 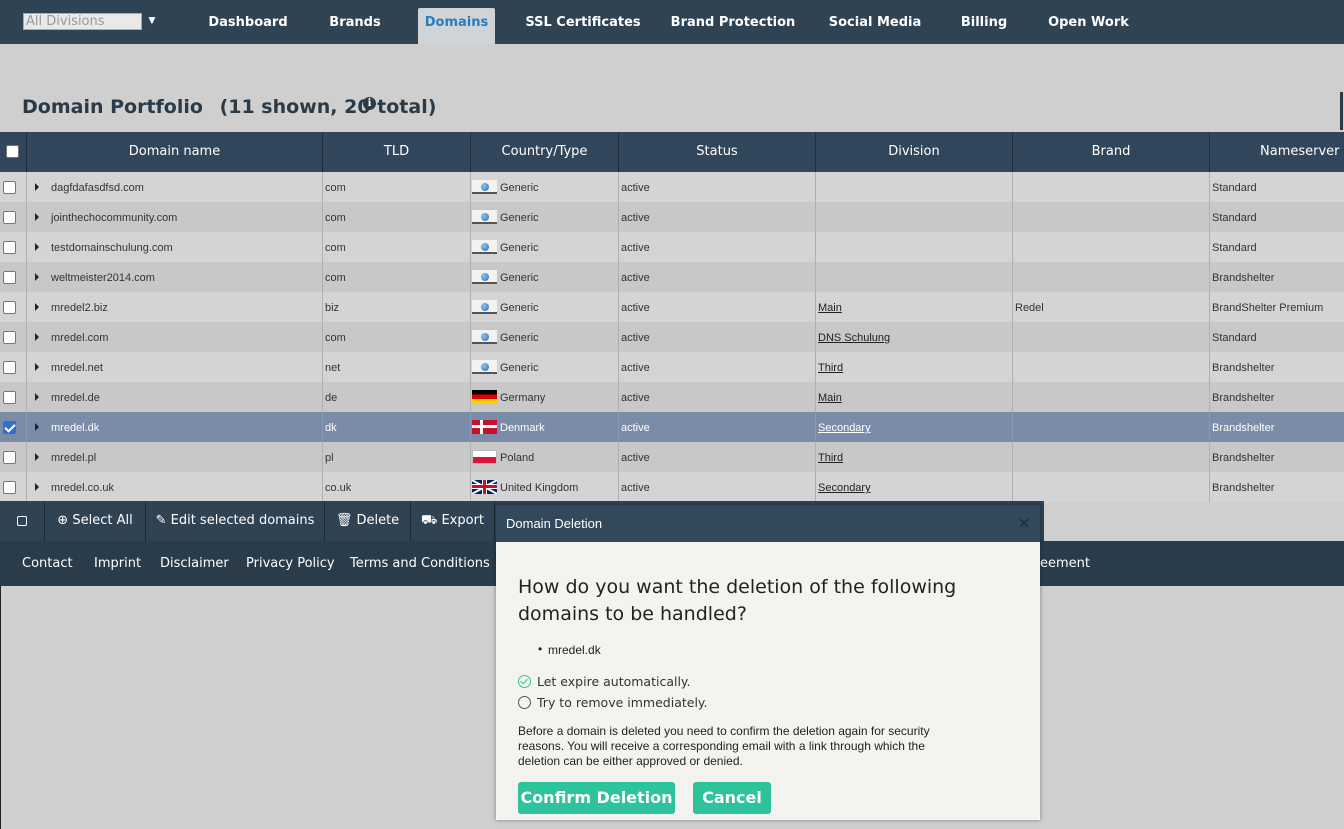 What do you see at coordinates (112, 248) in the screenshot?
I see `domain-name: testdomainschulung.com` at bounding box center [112, 248].